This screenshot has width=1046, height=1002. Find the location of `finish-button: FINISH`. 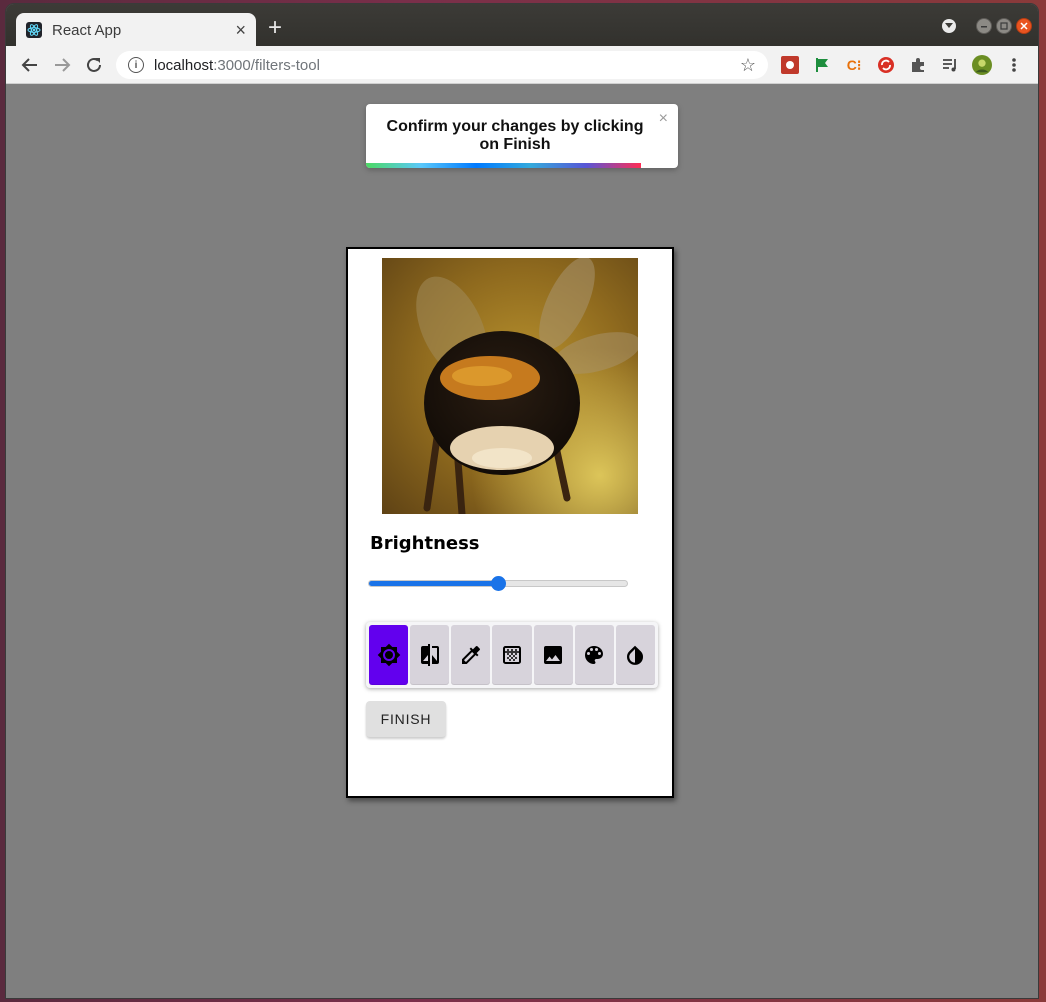

finish-button: FINISH is located at coordinates (406, 719).